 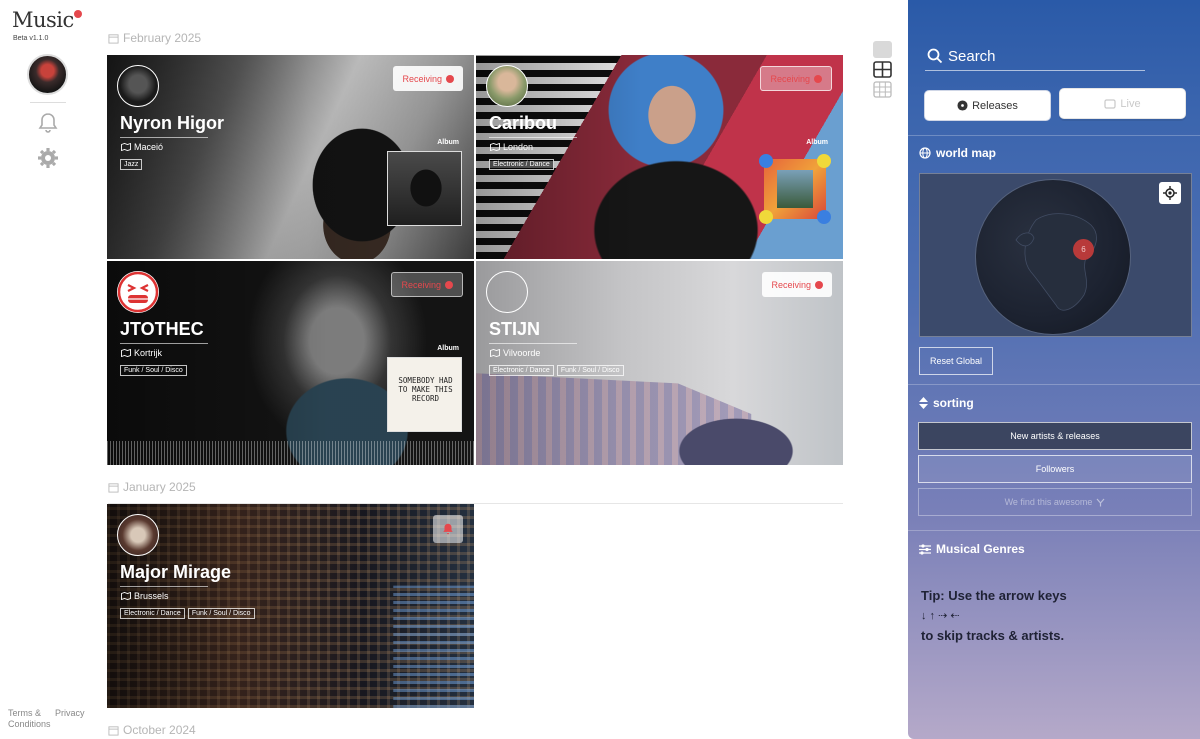 What do you see at coordinates (514, 329) in the screenshot?
I see `artist-name: STIJN` at bounding box center [514, 329].